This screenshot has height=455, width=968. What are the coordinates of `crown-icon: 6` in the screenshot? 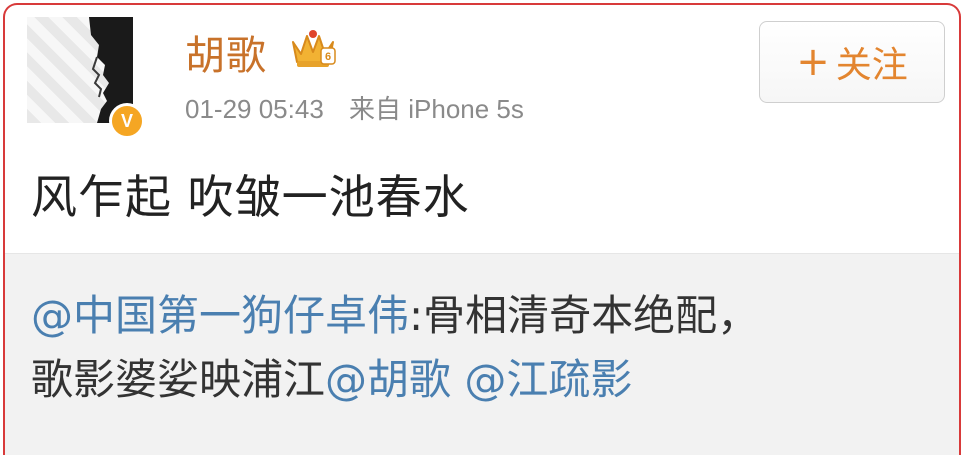 It's located at (313, 49).